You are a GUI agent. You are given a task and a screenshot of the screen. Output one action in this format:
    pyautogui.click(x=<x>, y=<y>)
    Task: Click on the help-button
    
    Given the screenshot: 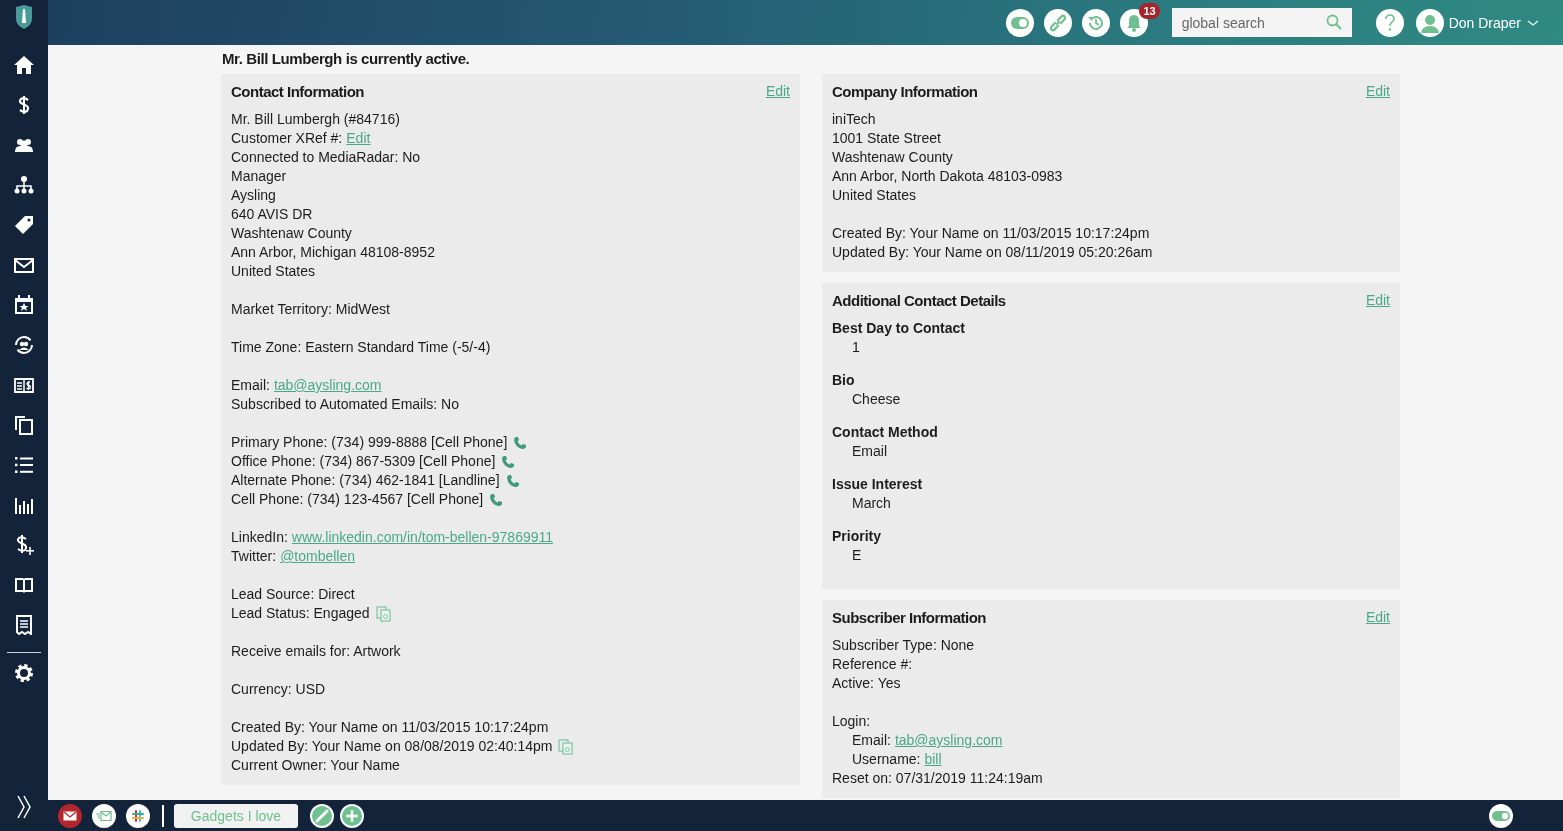 What is the action you would take?
    pyautogui.click(x=1389, y=22)
    